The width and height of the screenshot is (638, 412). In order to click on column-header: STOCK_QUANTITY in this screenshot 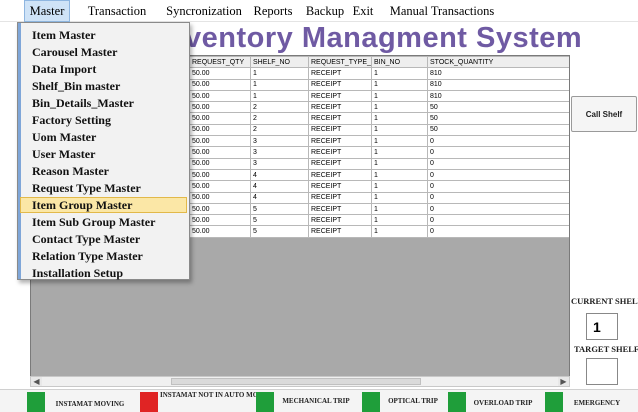, I will do `click(498, 62)`.